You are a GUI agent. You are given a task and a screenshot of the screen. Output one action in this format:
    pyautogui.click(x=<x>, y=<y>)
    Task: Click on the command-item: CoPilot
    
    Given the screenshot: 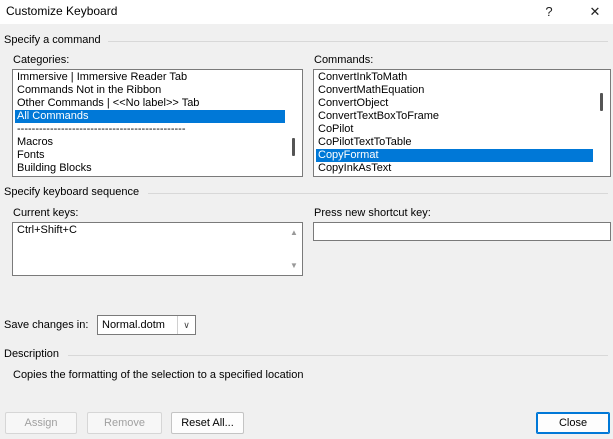 What is the action you would take?
    pyautogui.click(x=454, y=129)
    